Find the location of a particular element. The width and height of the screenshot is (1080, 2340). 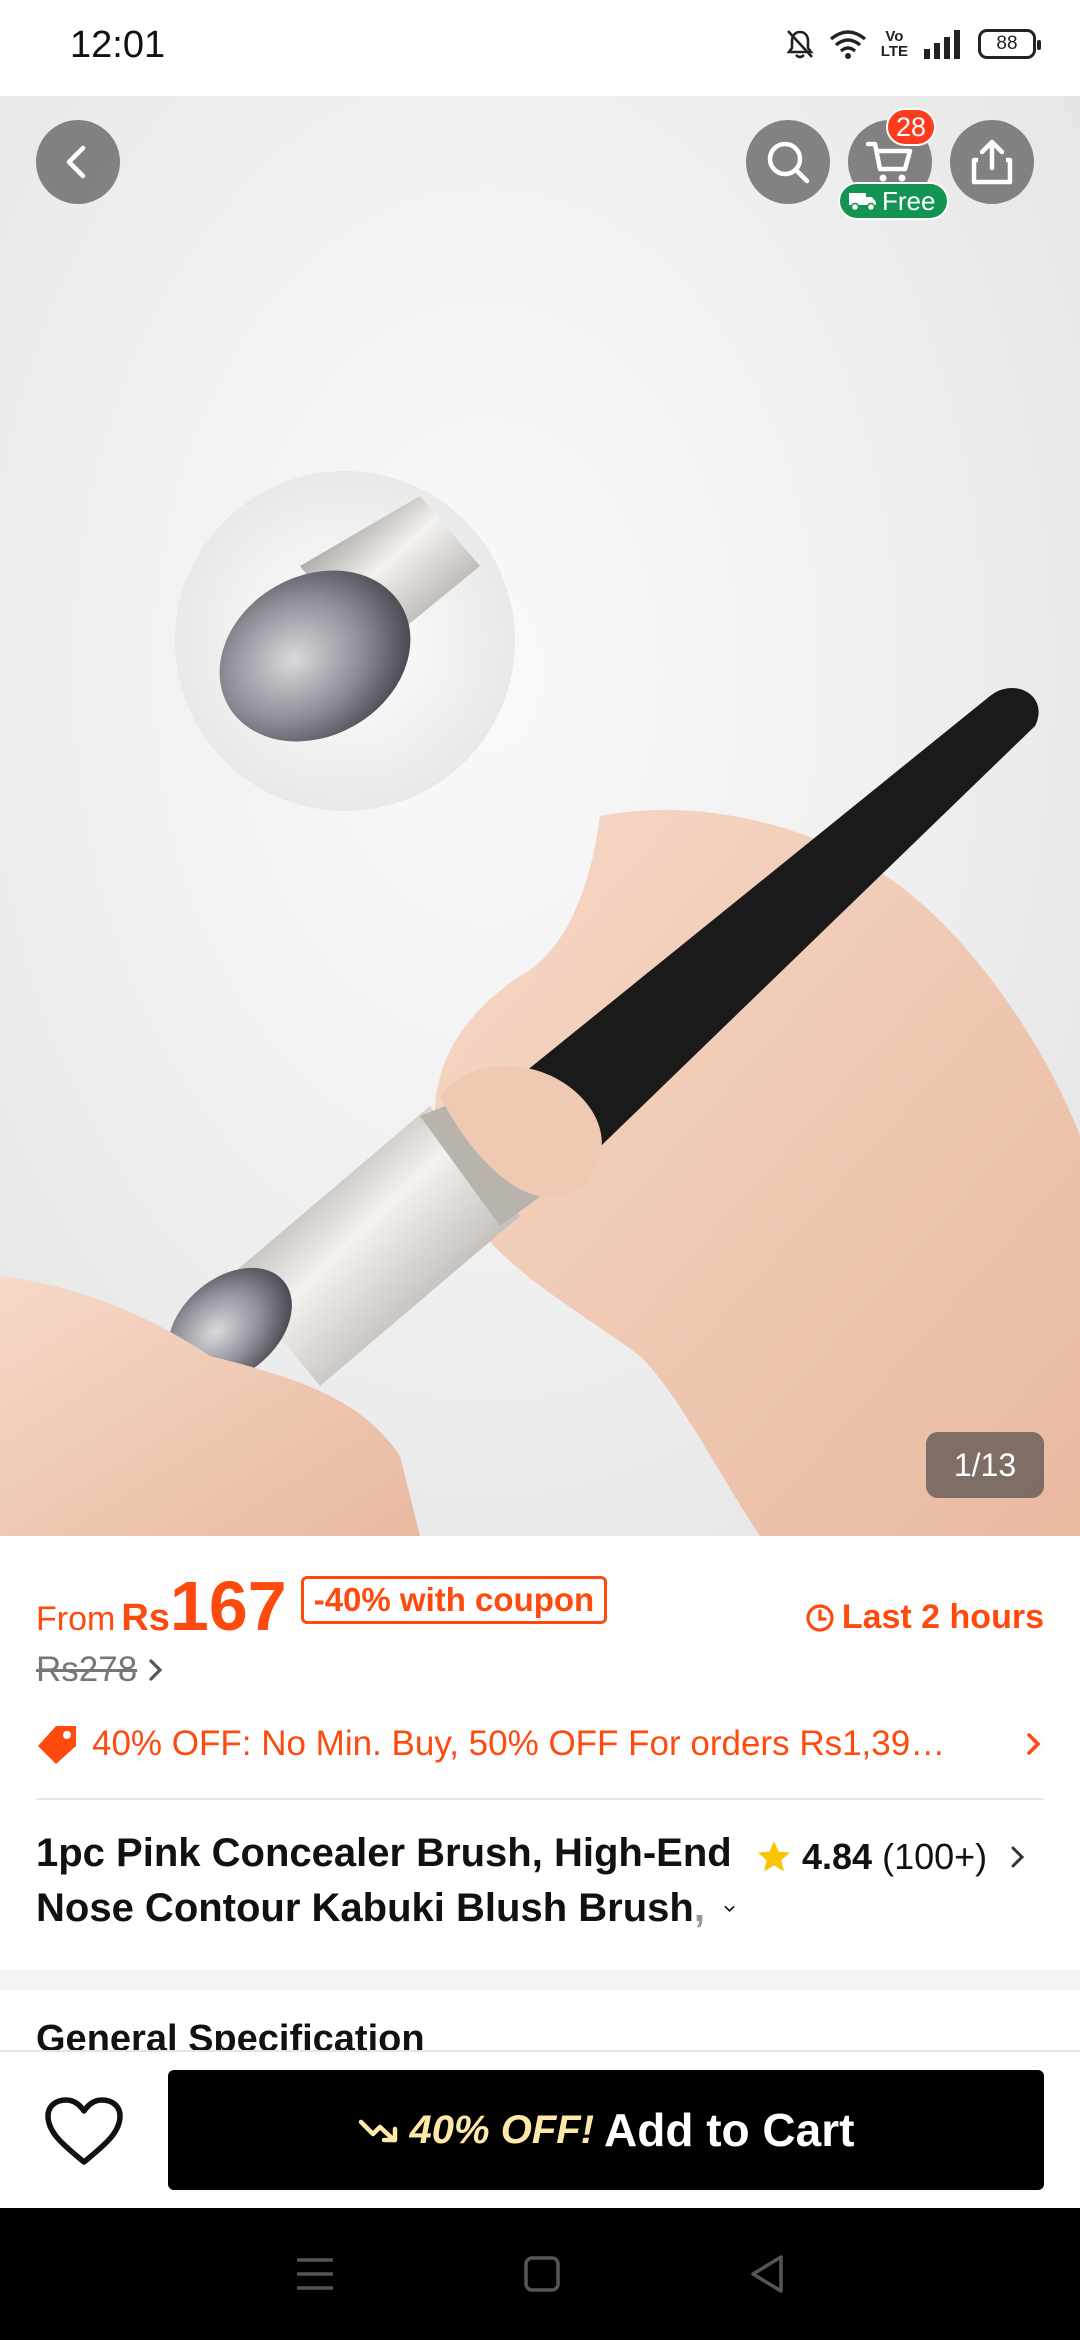

product-title-line2: Nose Contour Kabuki Blush Brush is located at coordinates (365, 1908).